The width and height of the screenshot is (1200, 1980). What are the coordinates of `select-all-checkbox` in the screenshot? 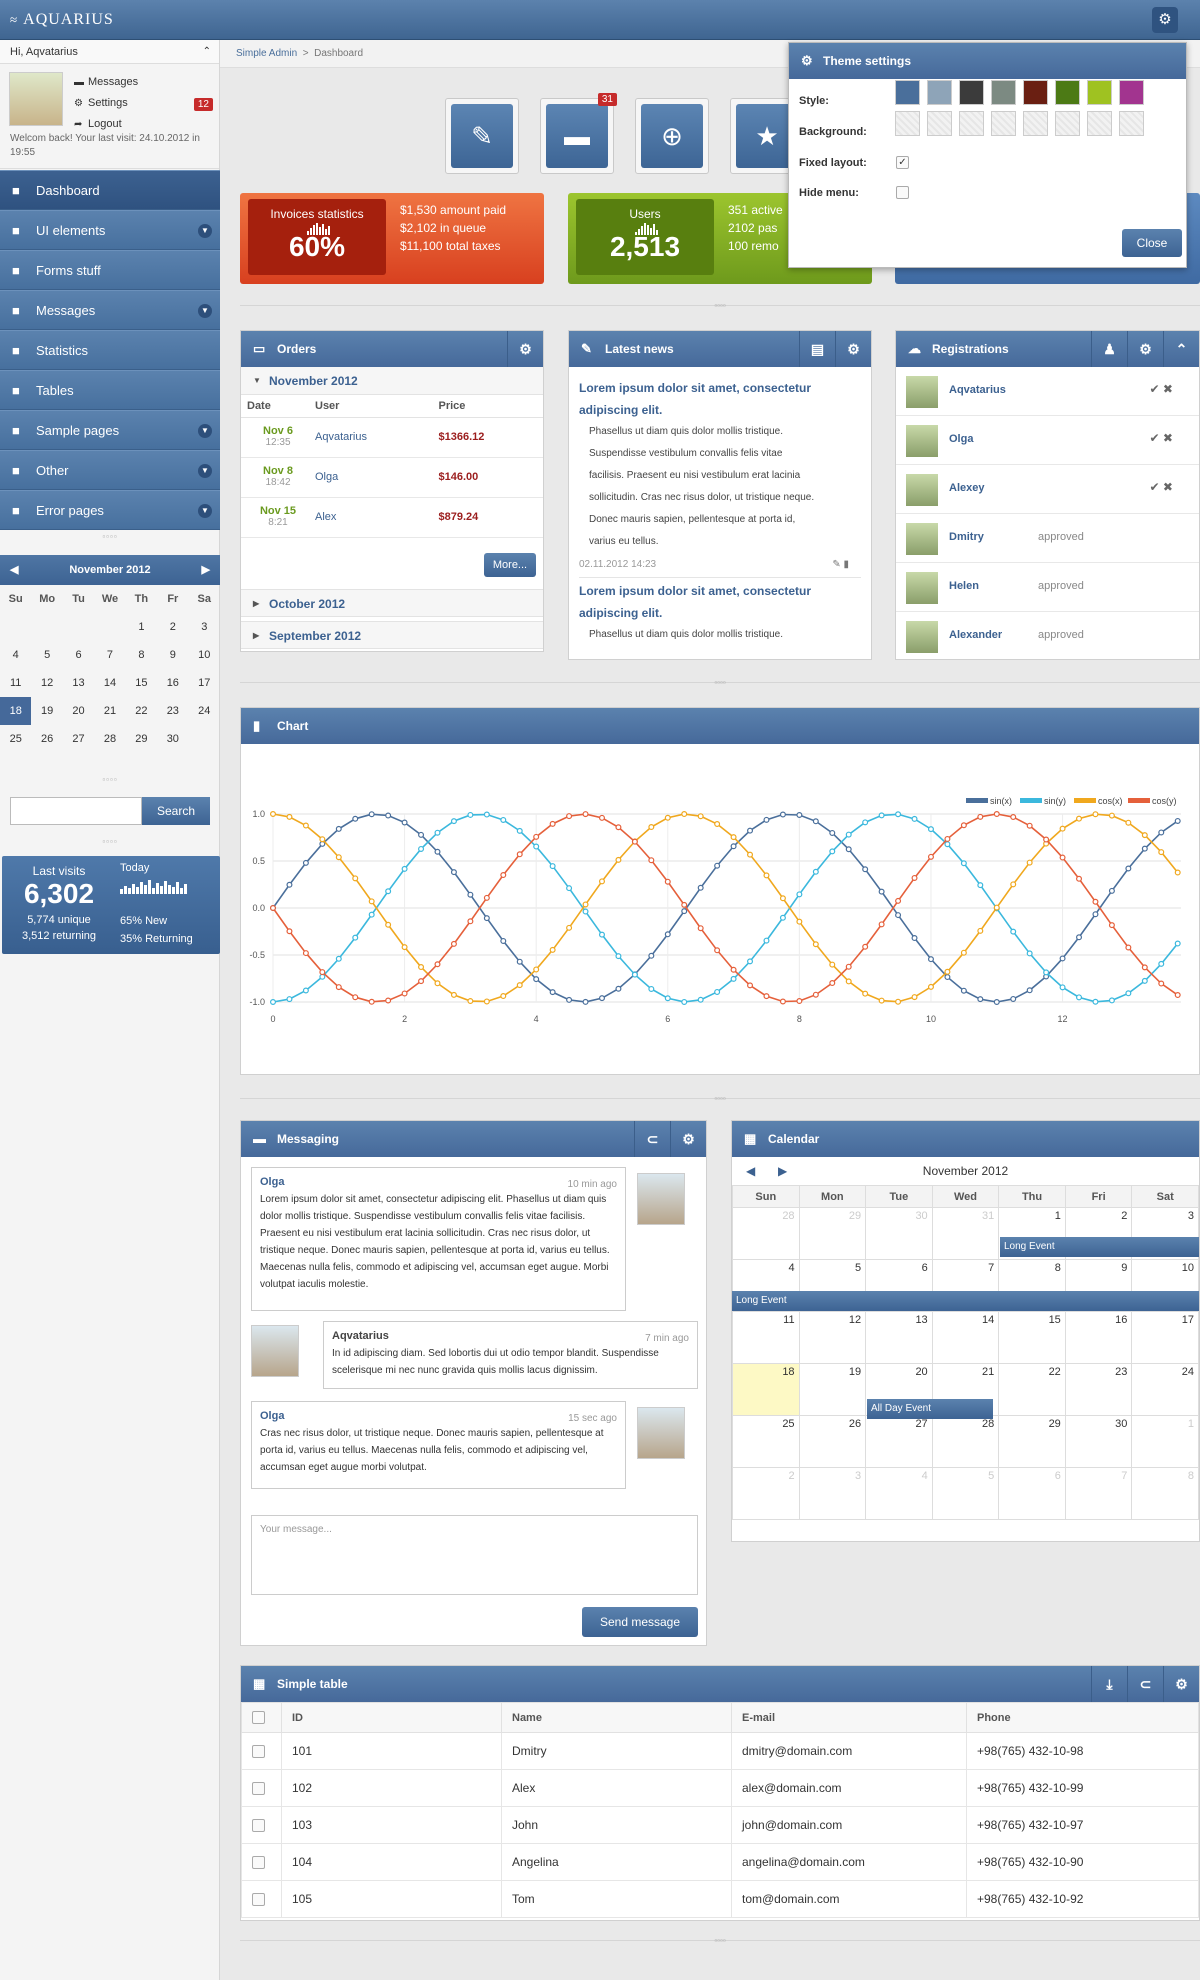 It's located at (258, 1717).